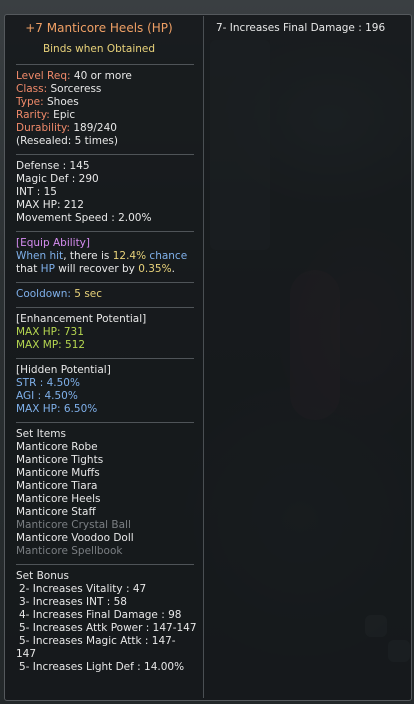  What do you see at coordinates (74, 89) in the screenshot?
I see `info-value: Sorceress` at bounding box center [74, 89].